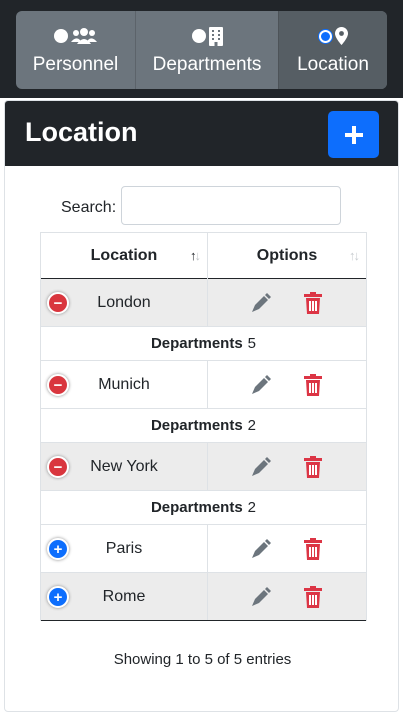  What do you see at coordinates (333, 64) in the screenshot?
I see `tab-location-label: Location` at bounding box center [333, 64].